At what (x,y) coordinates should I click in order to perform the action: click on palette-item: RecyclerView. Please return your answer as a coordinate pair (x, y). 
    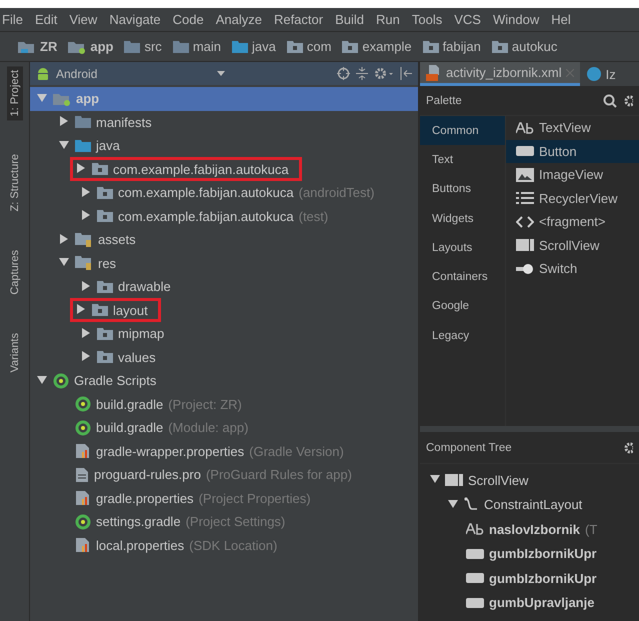
    Looking at the image, I should click on (572, 198).